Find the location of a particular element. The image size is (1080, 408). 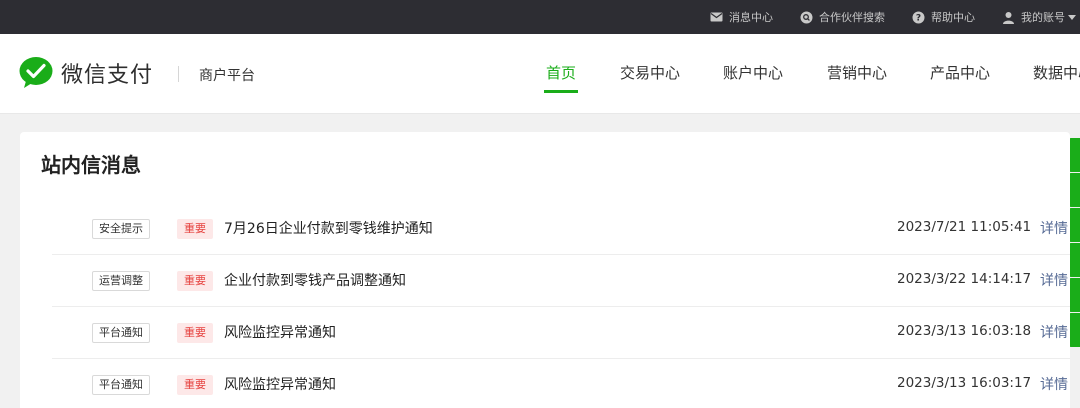

message-time: 2023/3/13 16:03:18 is located at coordinates (964, 331).